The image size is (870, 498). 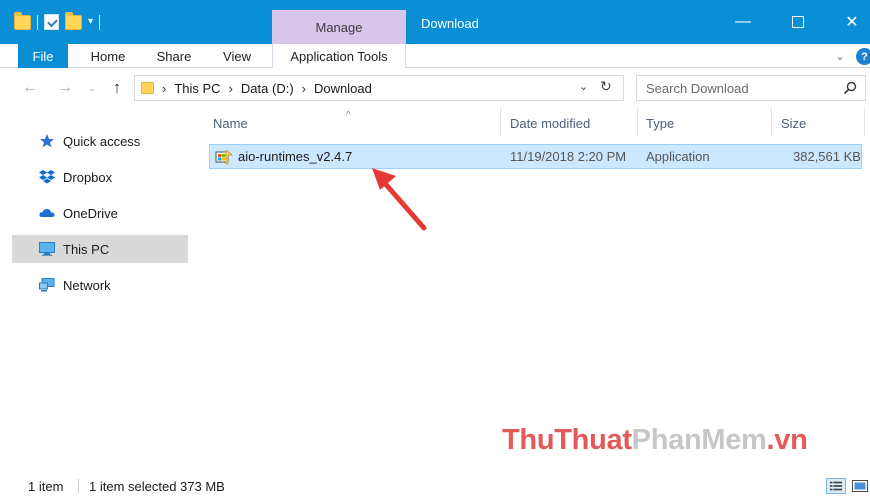 What do you see at coordinates (741, 88) in the screenshot?
I see `search-input` at bounding box center [741, 88].